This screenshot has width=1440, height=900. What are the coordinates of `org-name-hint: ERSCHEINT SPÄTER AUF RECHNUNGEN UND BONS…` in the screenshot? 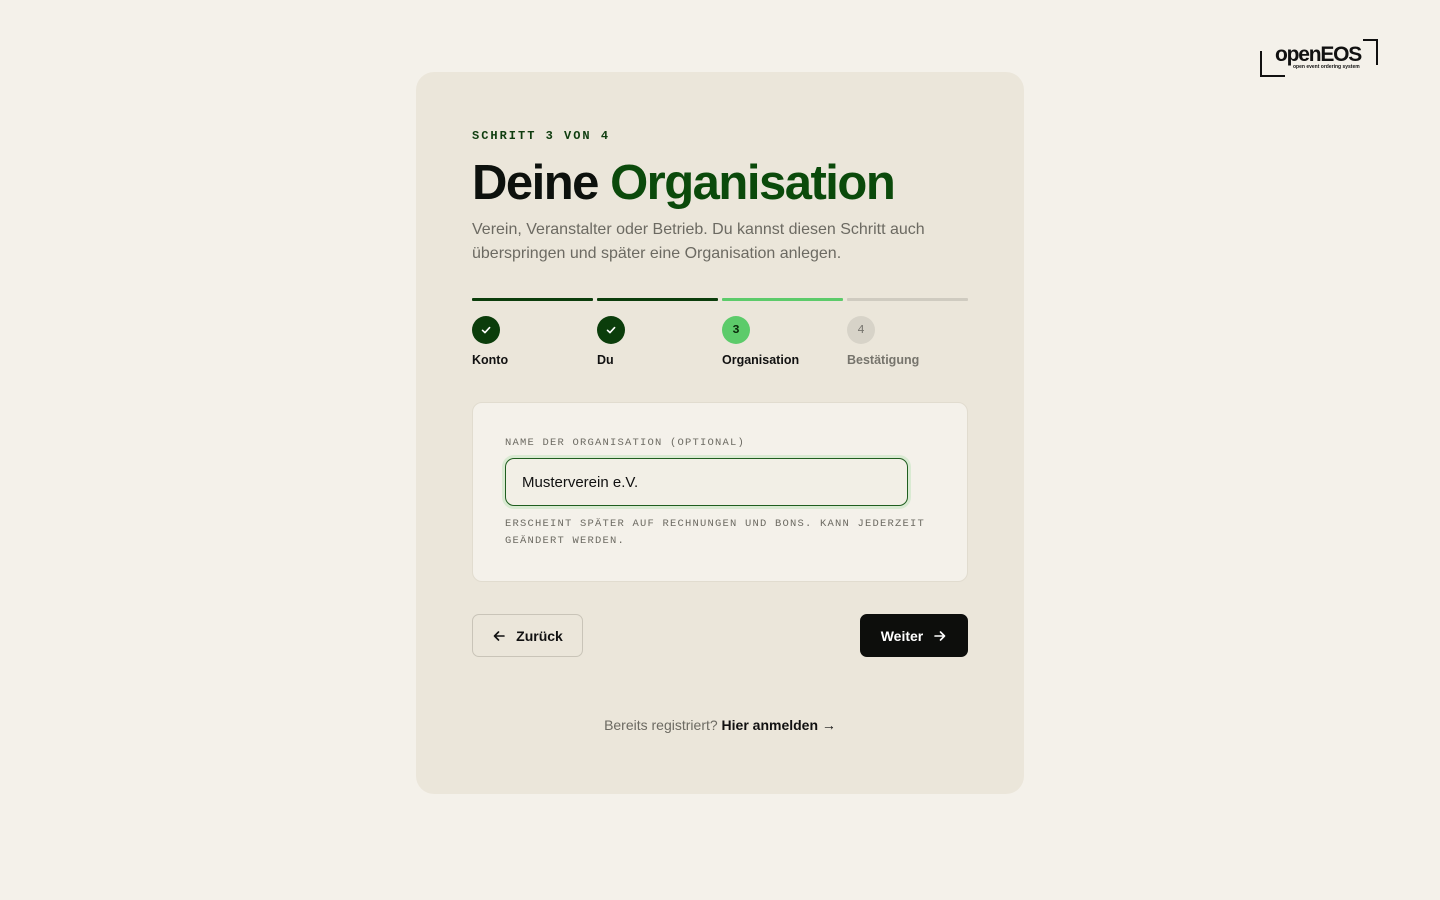 It's located at (715, 532).